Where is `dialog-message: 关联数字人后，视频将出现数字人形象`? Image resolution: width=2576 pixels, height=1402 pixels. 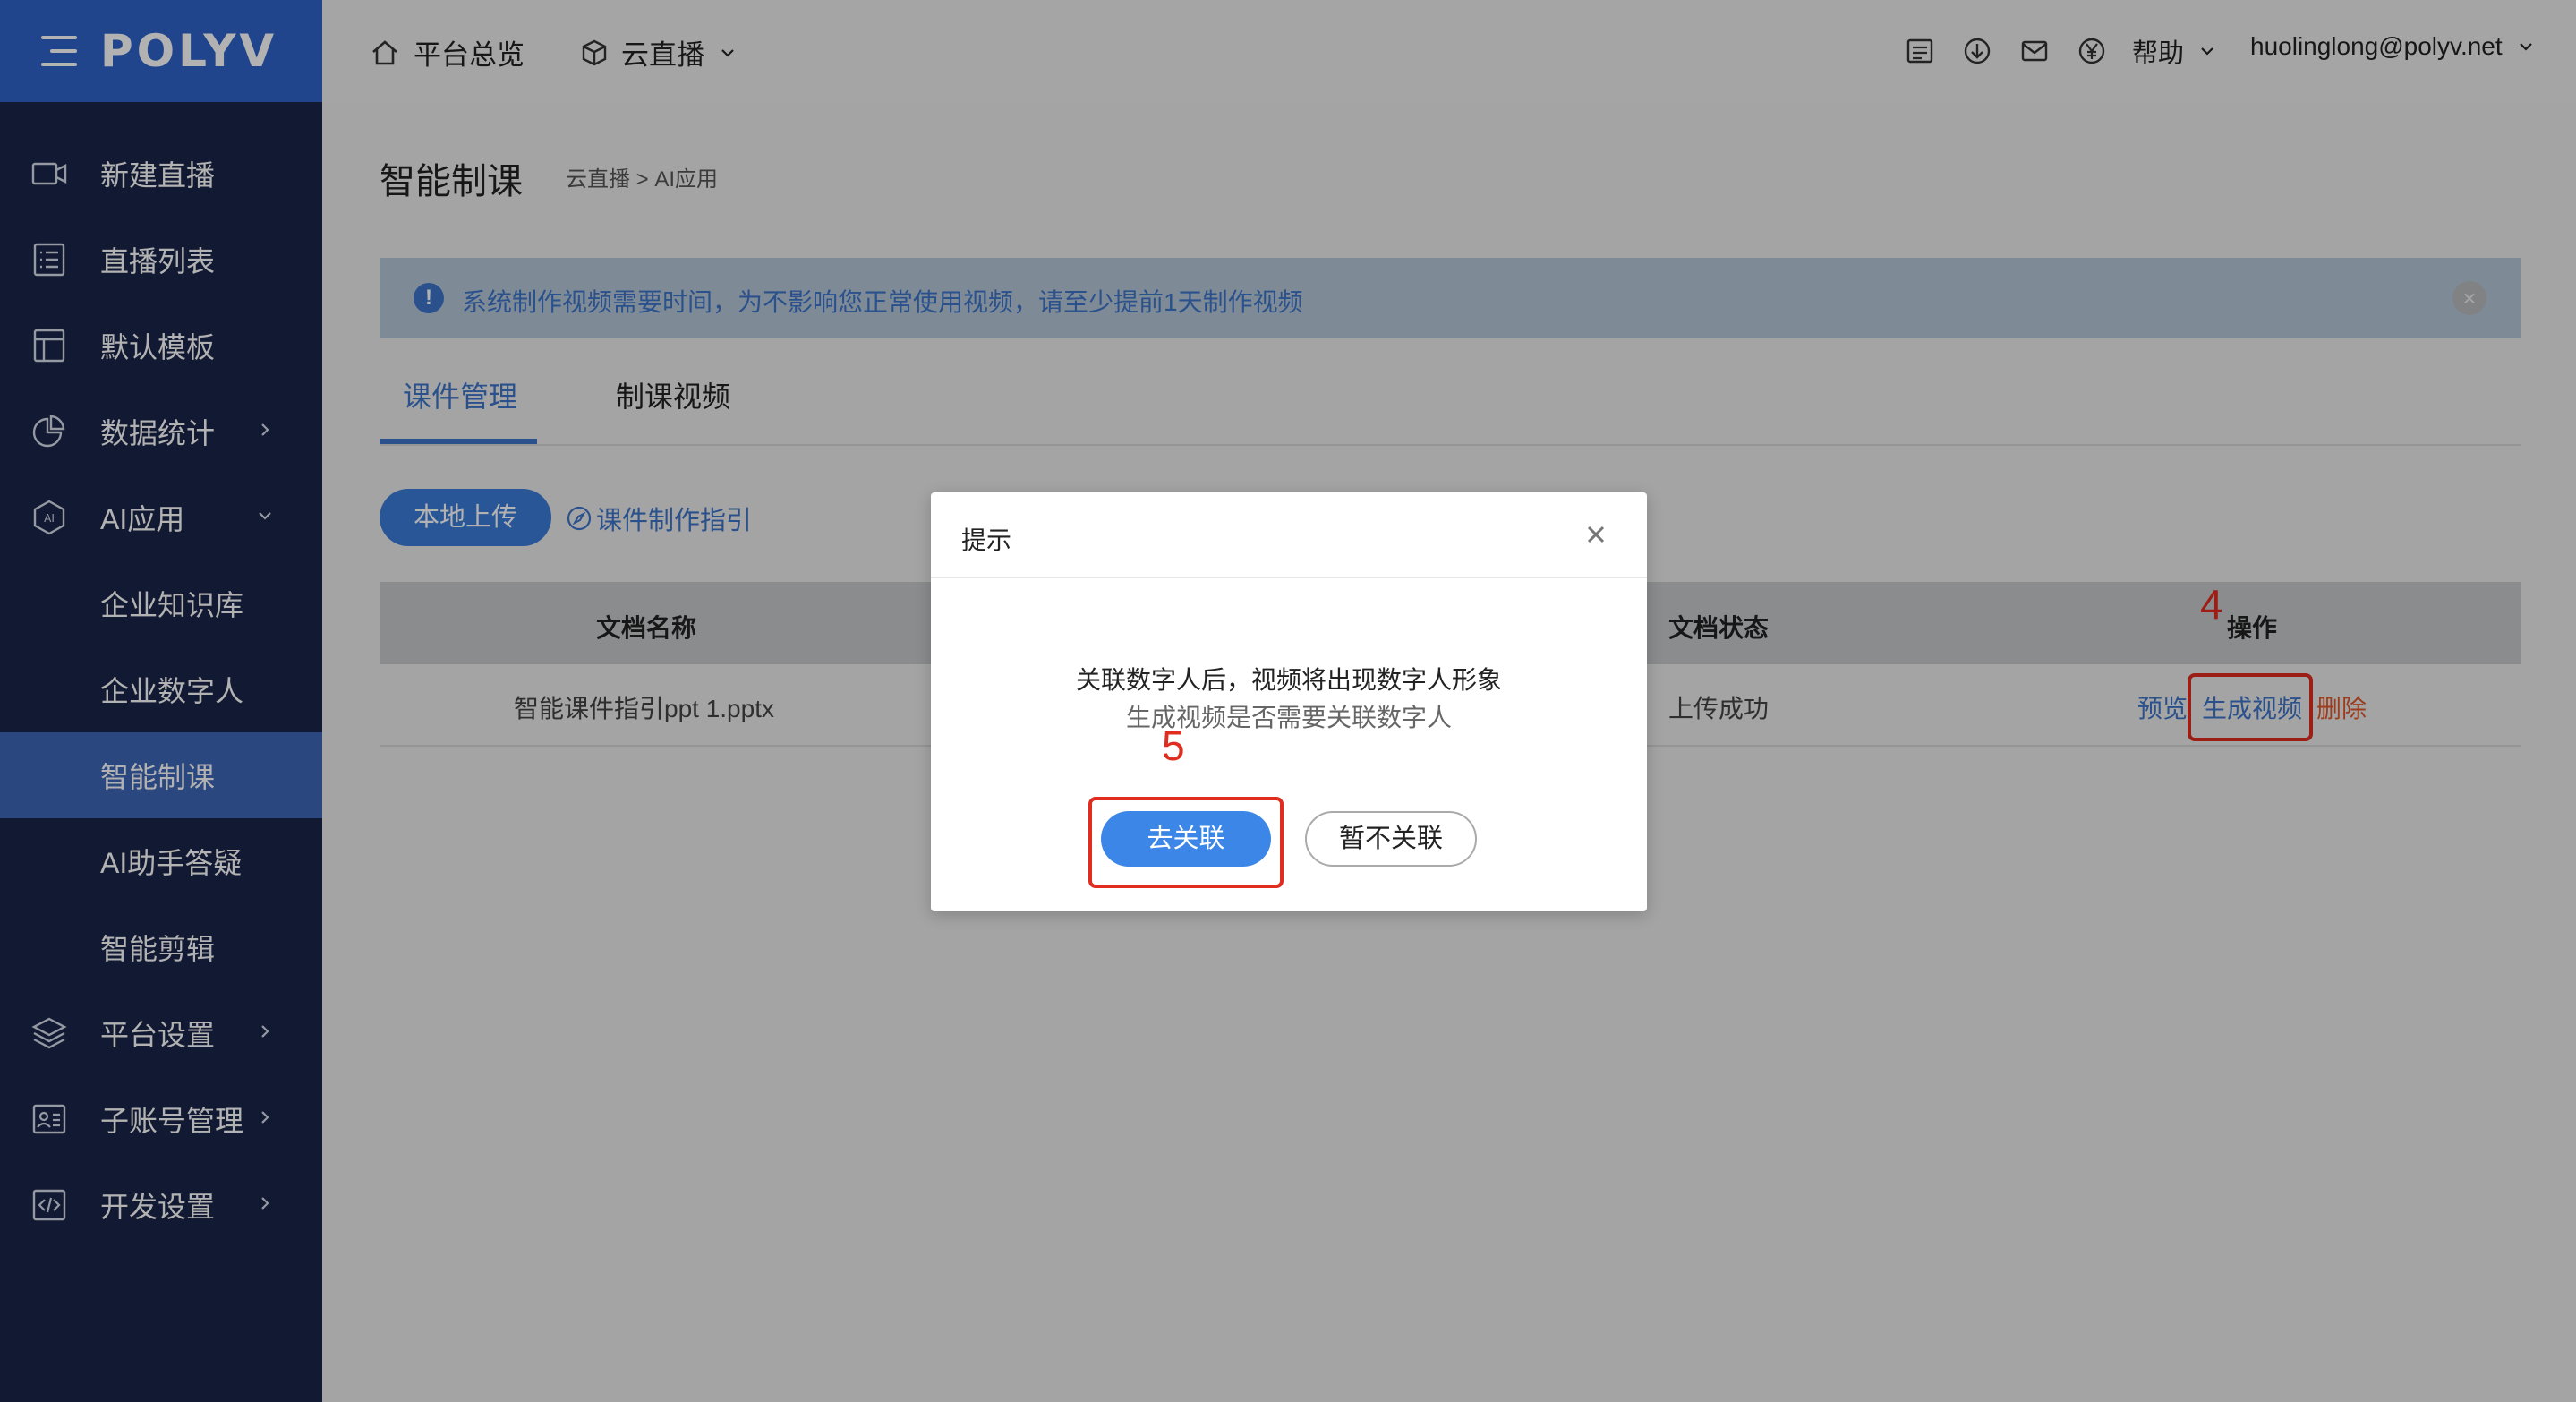 dialog-message: 关联数字人后，视频将出现数字人形象 is located at coordinates (1288, 680).